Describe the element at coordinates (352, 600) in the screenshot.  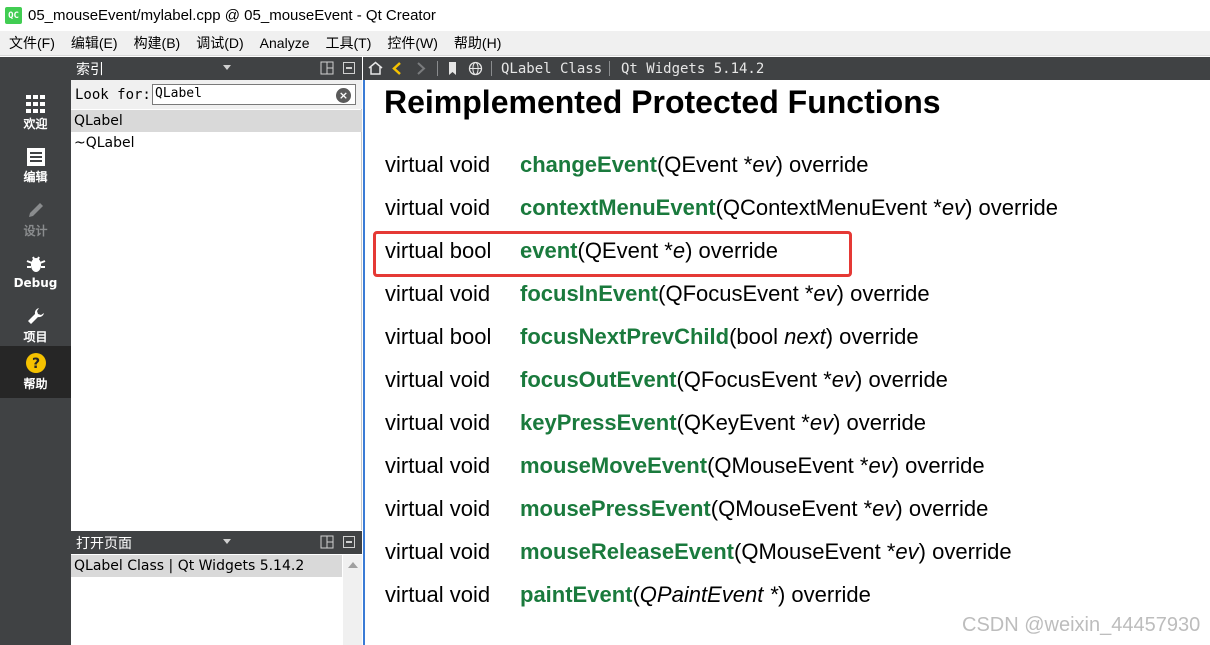
I see `vertical-scrollbar` at that location.